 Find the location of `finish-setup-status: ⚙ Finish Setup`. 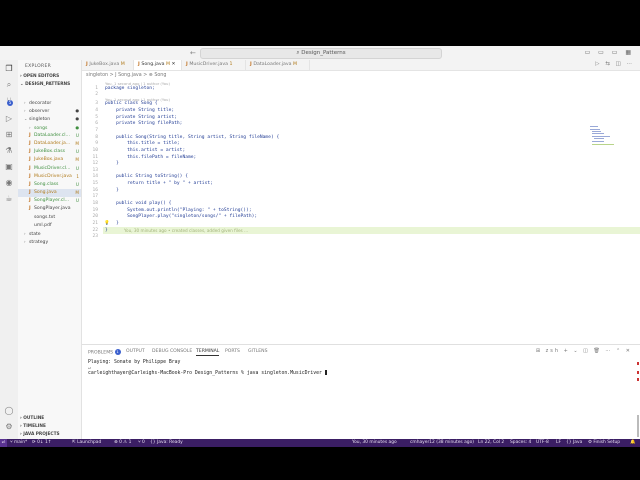

finish-setup-status: ⚙ Finish Setup is located at coordinates (604, 443).